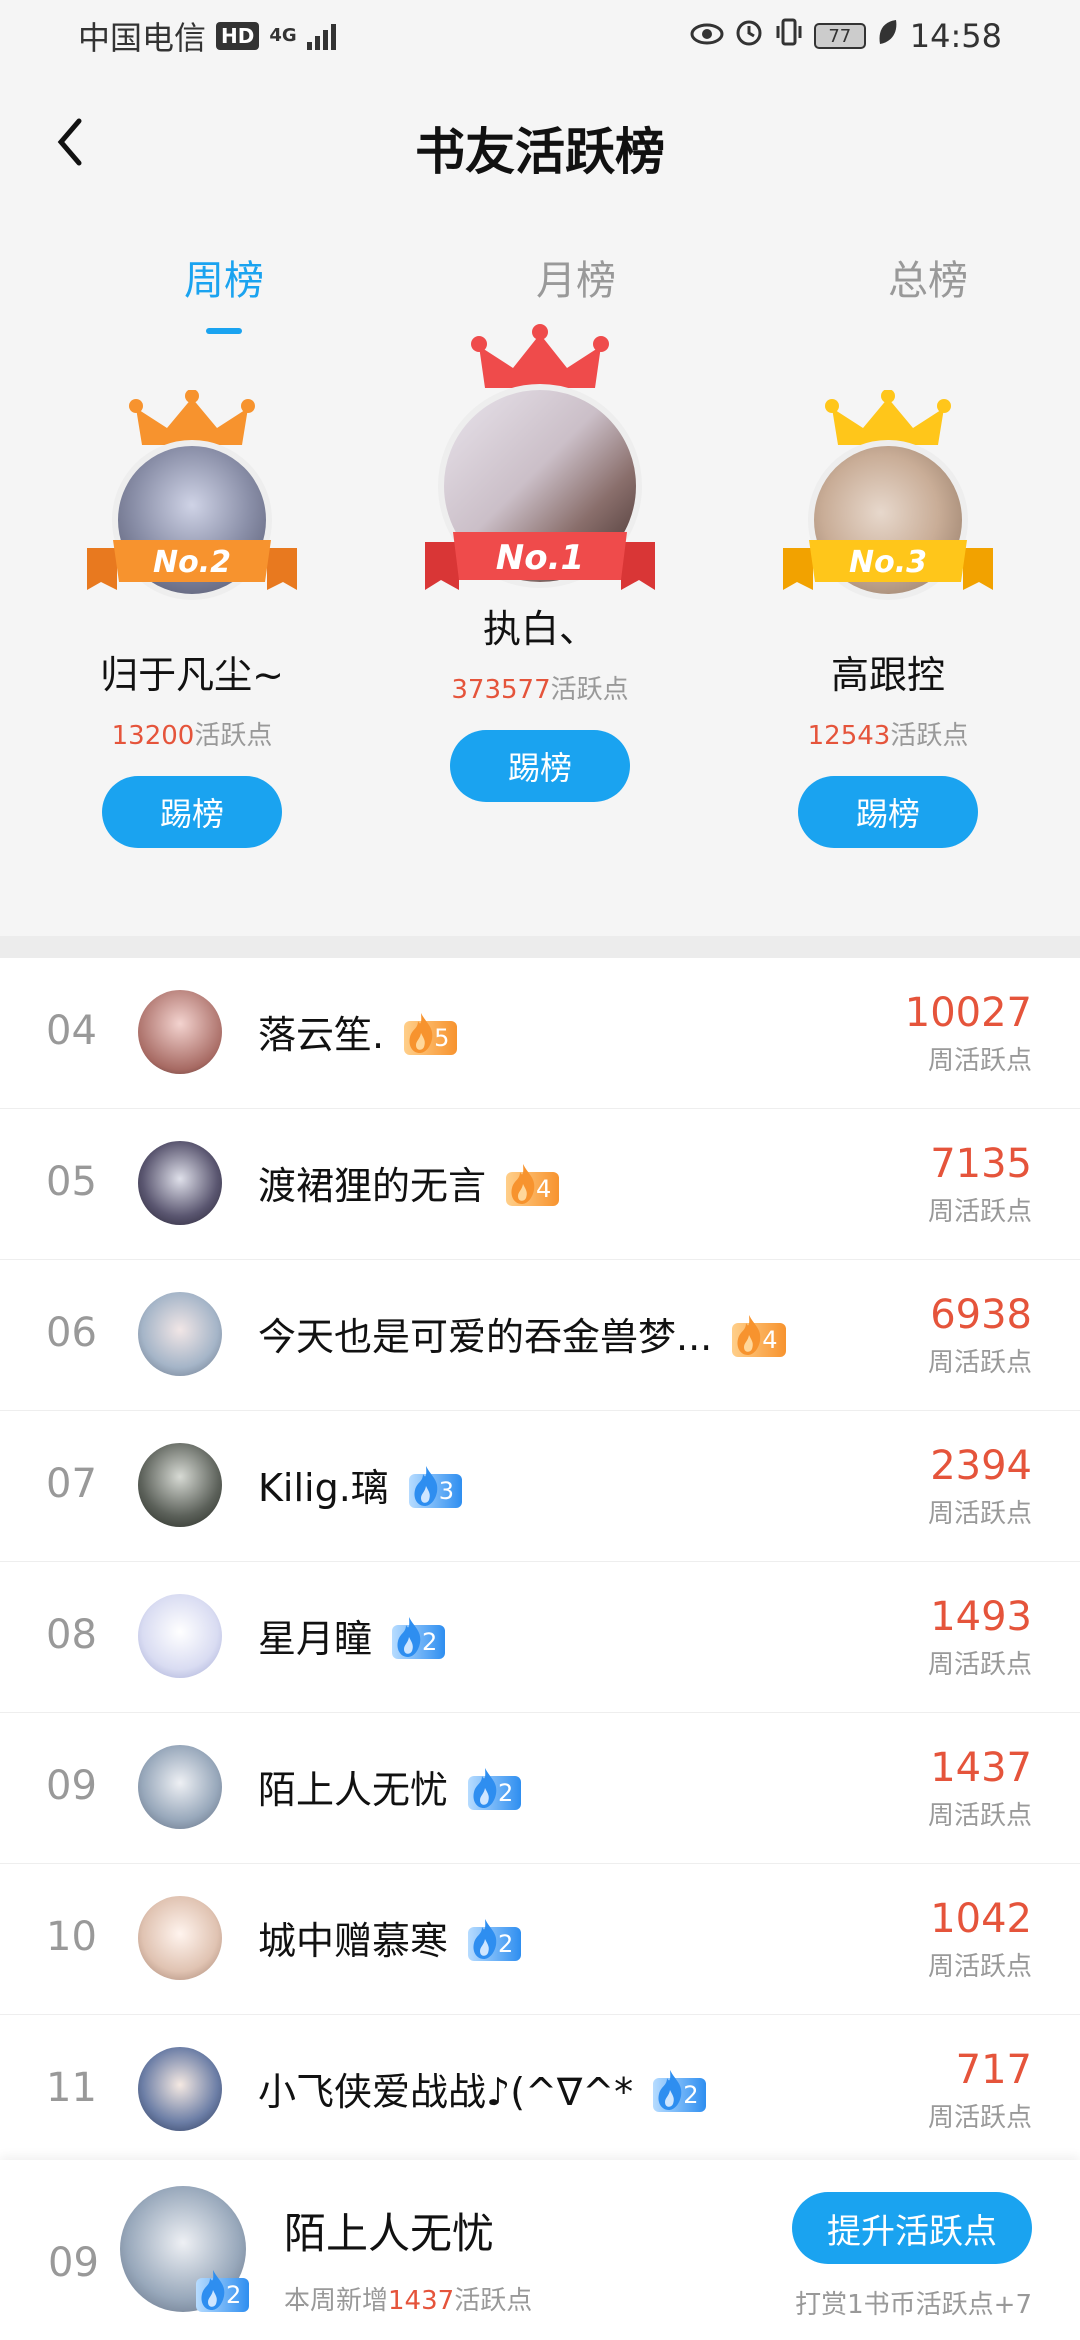  What do you see at coordinates (224, 331) in the screenshot?
I see `active-tab-indicator` at bounding box center [224, 331].